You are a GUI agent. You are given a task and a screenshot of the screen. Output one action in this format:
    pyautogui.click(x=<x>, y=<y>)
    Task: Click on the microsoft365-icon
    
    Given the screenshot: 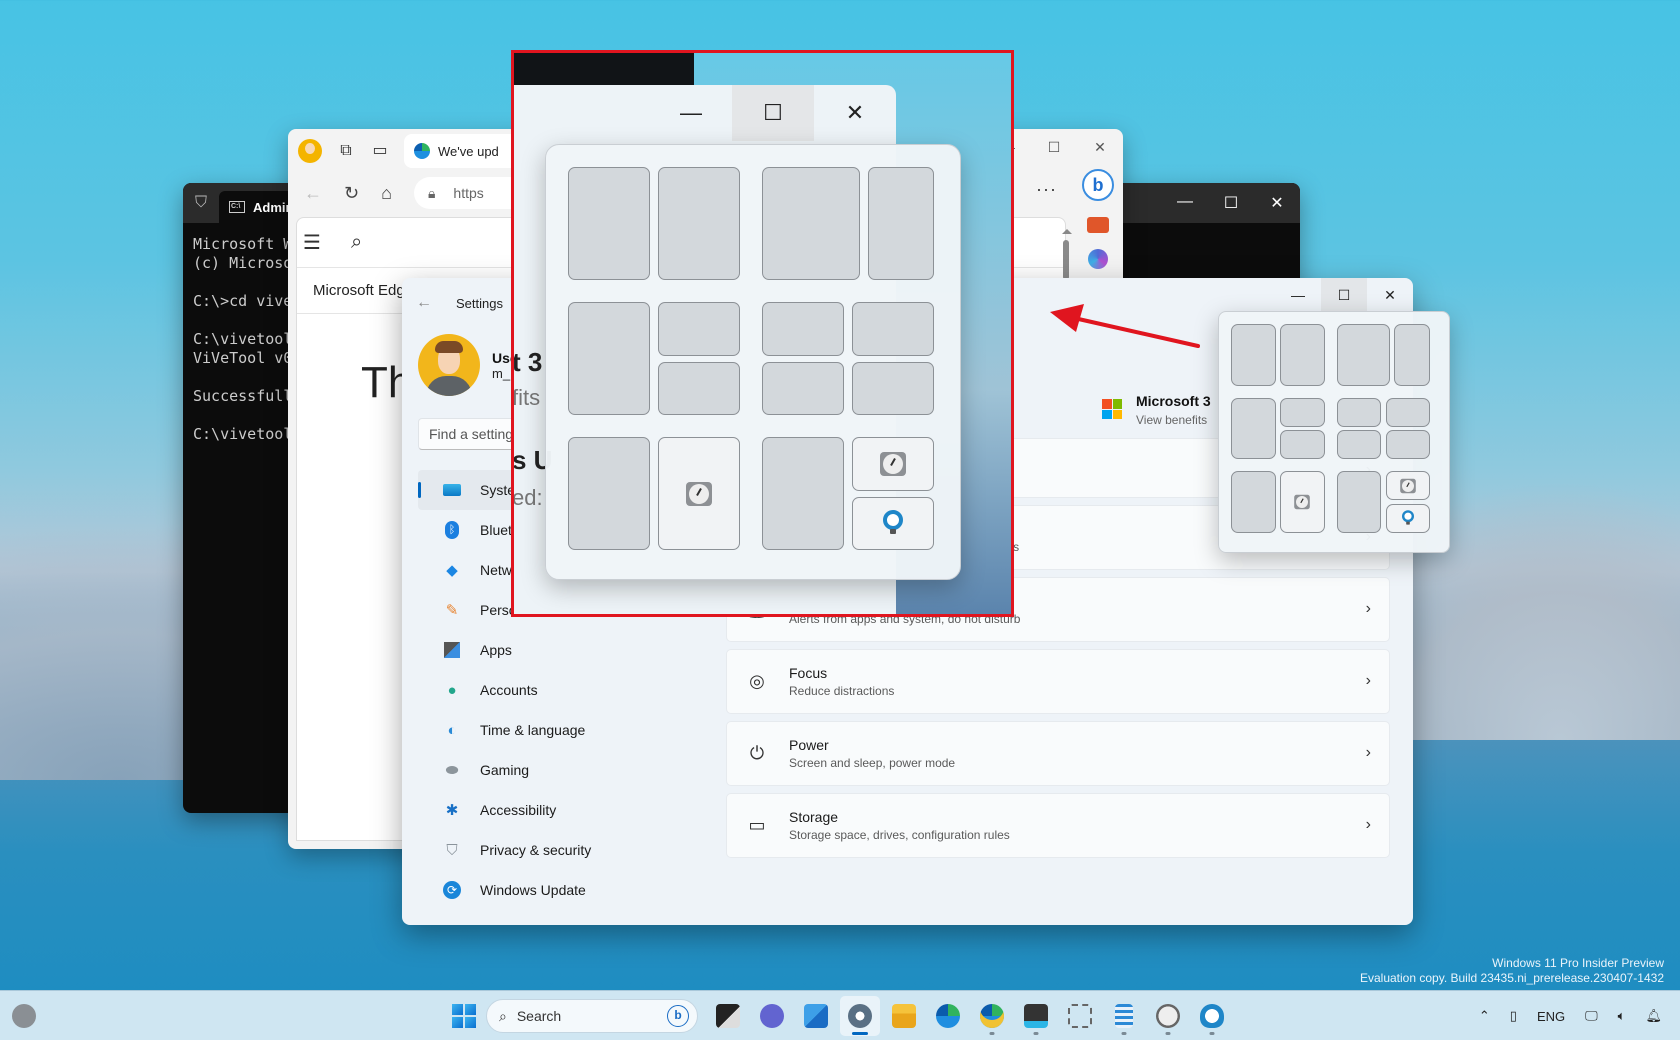 What is the action you would take?
    pyautogui.click(x=1098, y=259)
    